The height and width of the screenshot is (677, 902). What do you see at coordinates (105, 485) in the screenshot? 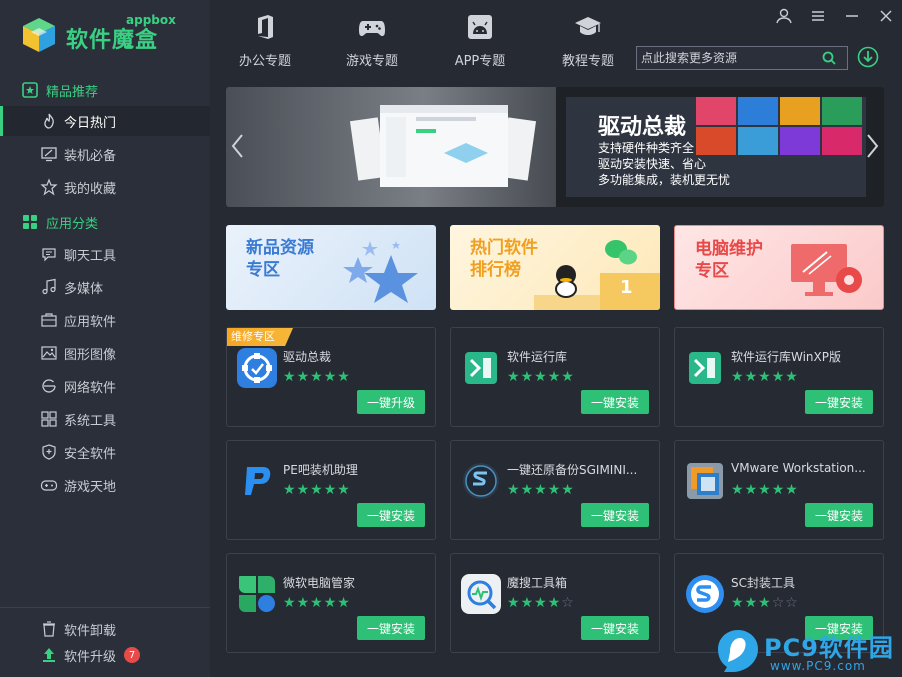
I see `sidebar-item-games: 游戏天地` at bounding box center [105, 485].